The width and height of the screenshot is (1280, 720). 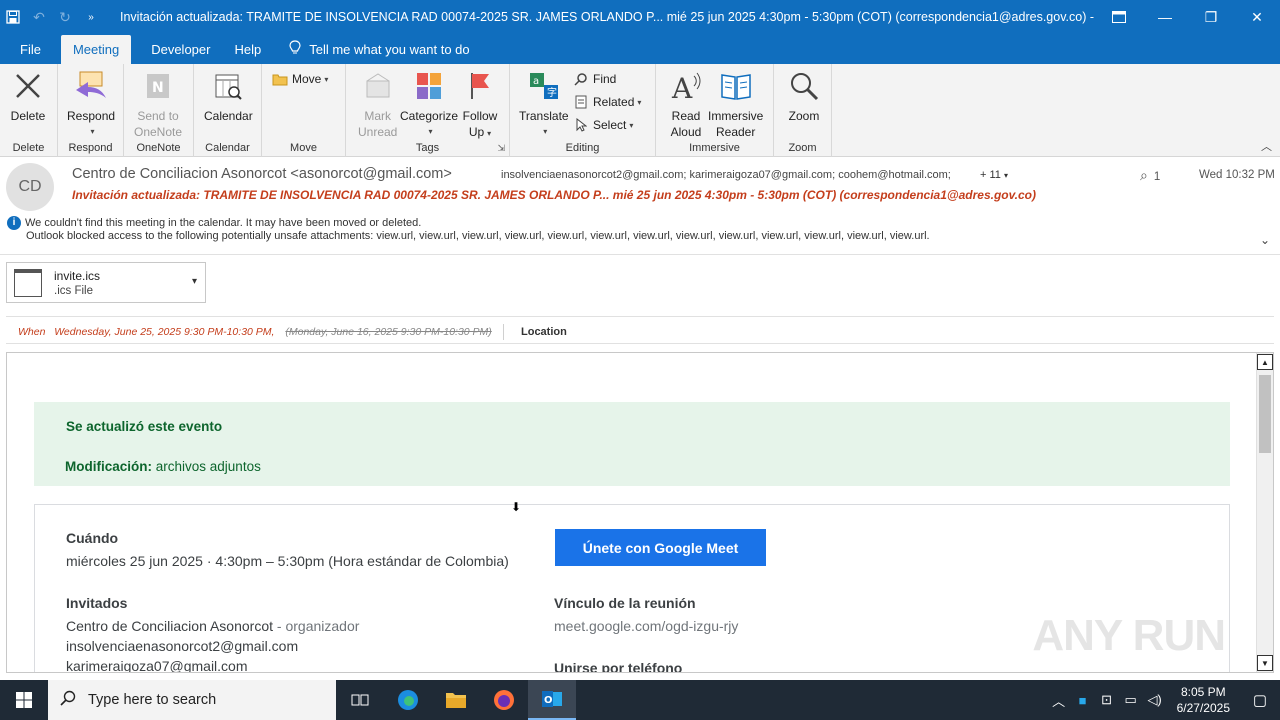 I want to click on info-icon: i, so click(x=14, y=223).